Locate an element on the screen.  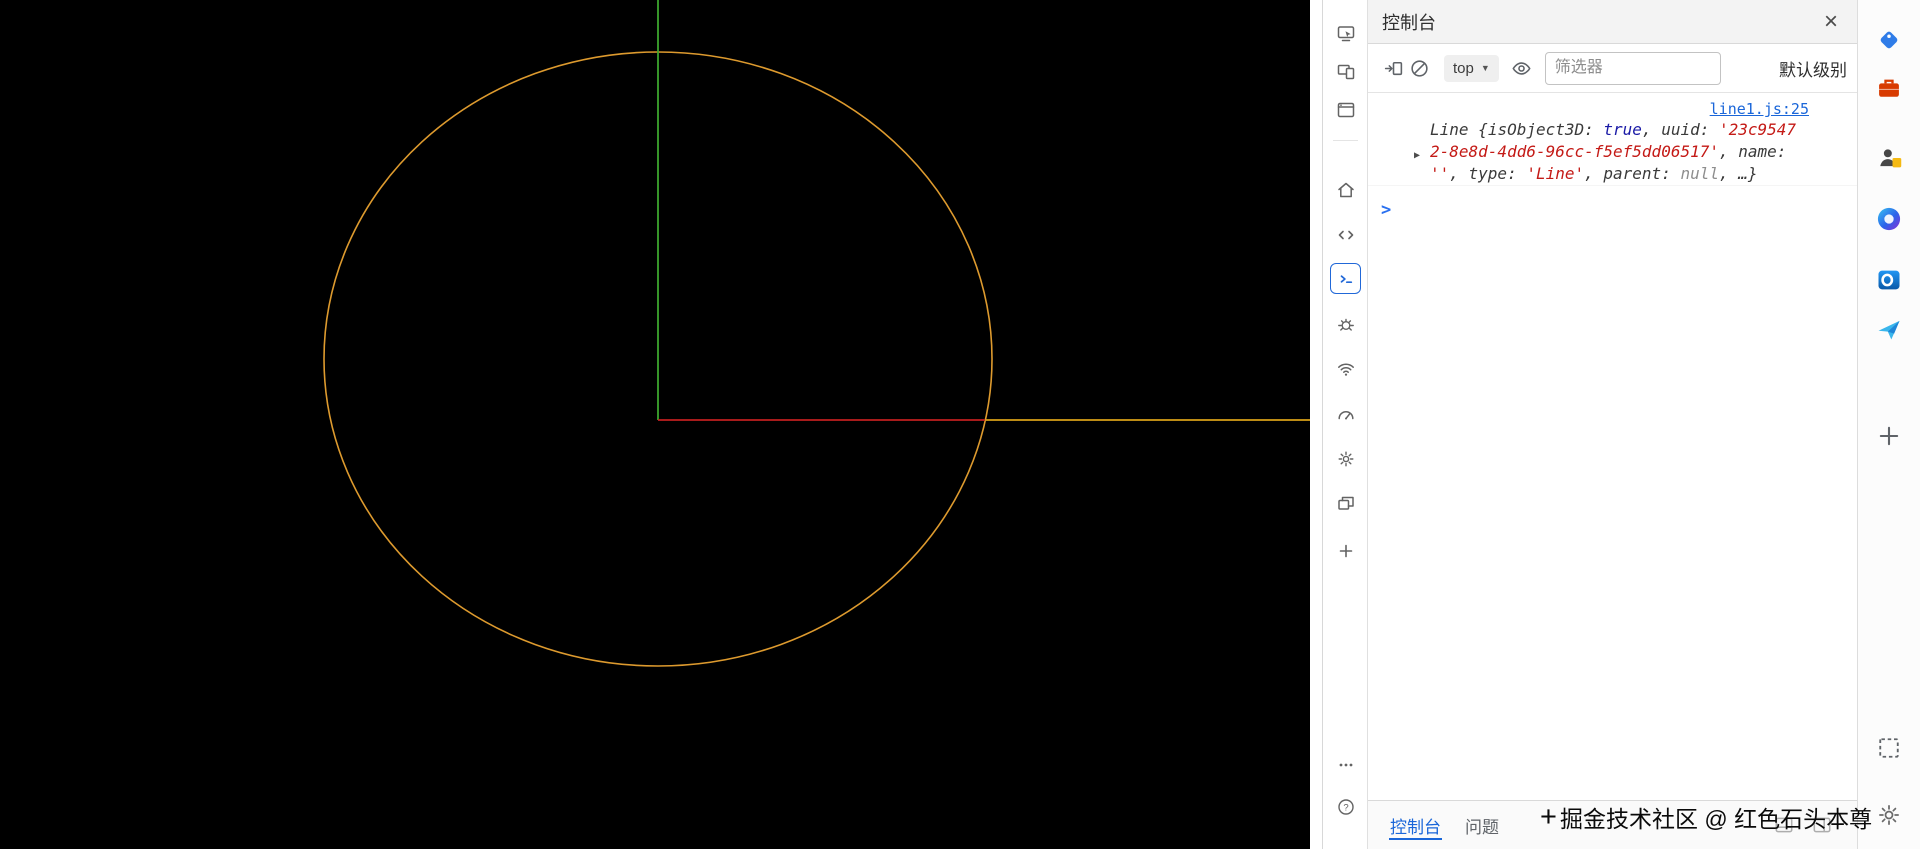
clear-console-button is located at coordinates (1419, 68).